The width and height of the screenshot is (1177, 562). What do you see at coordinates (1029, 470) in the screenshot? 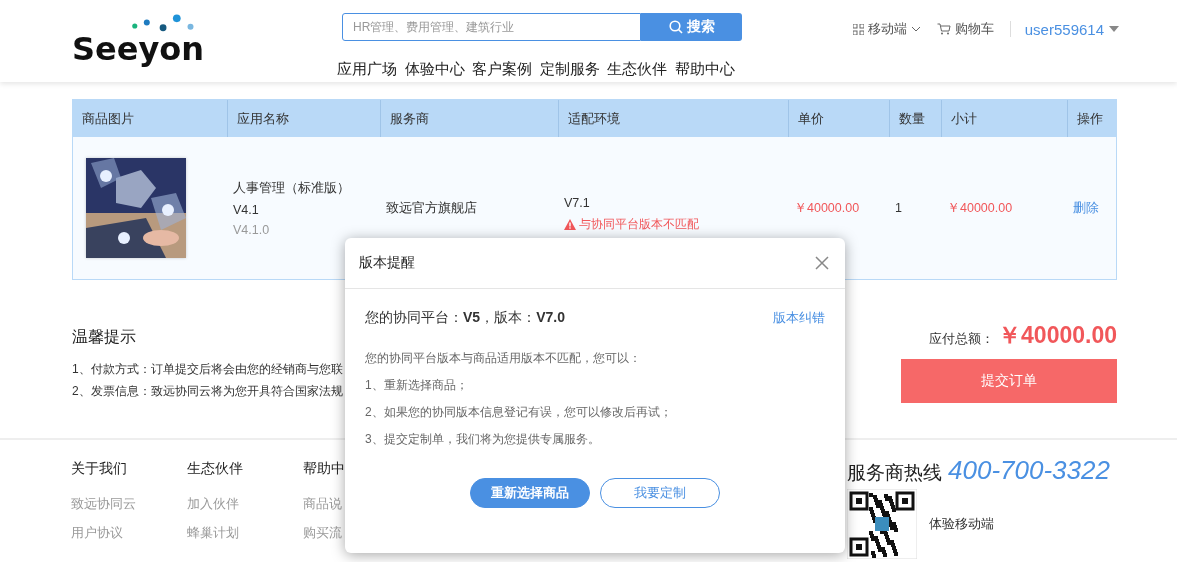
I see `hotline-number: 400-700-3322` at bounding box center [1029, 470].